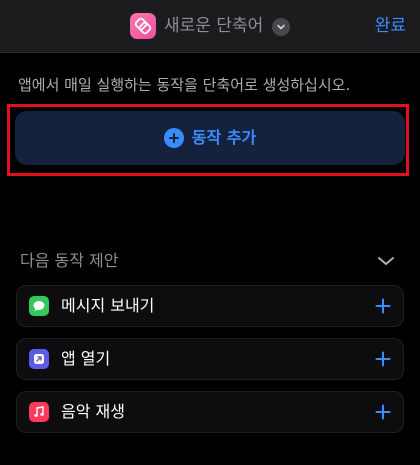  Describe the element at coordinates (39, 306) in the screenshot. I see `messages-icon` at that location.